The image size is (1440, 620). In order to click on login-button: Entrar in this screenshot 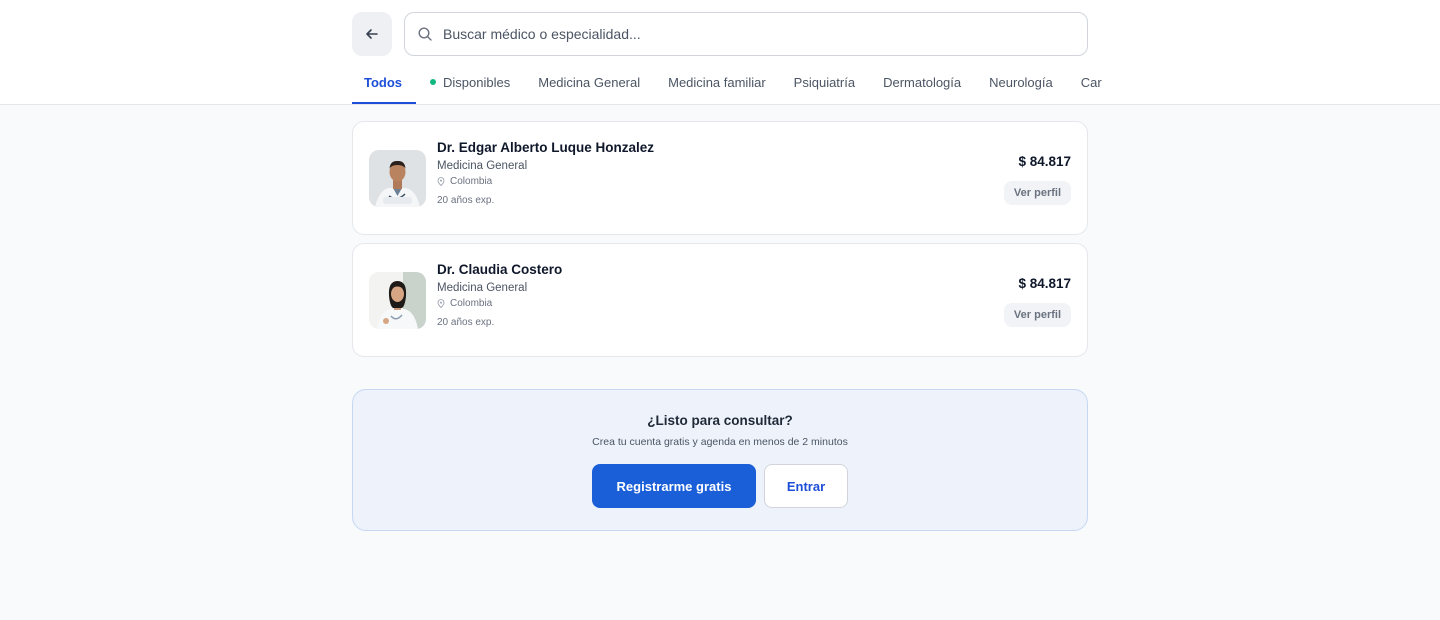, I will do `click(806, 486)`.